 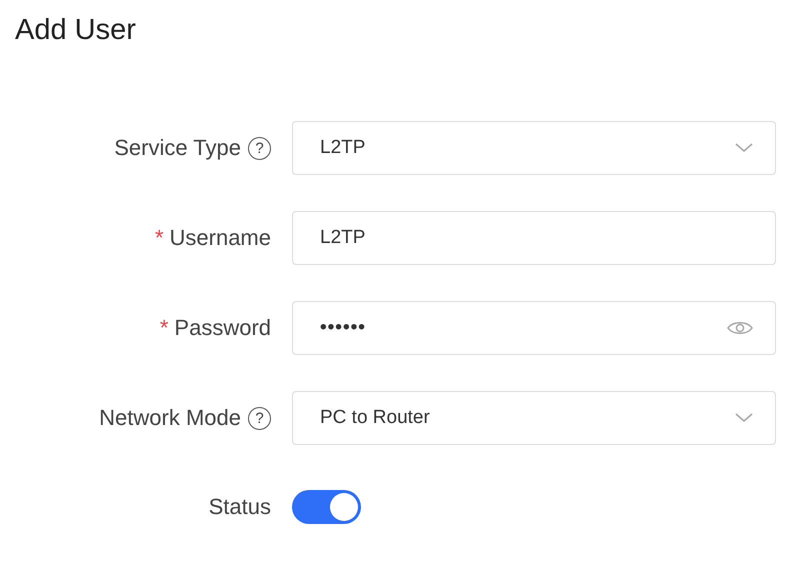 I want to click on field-label: Service Type, so click(x=177, y=148).